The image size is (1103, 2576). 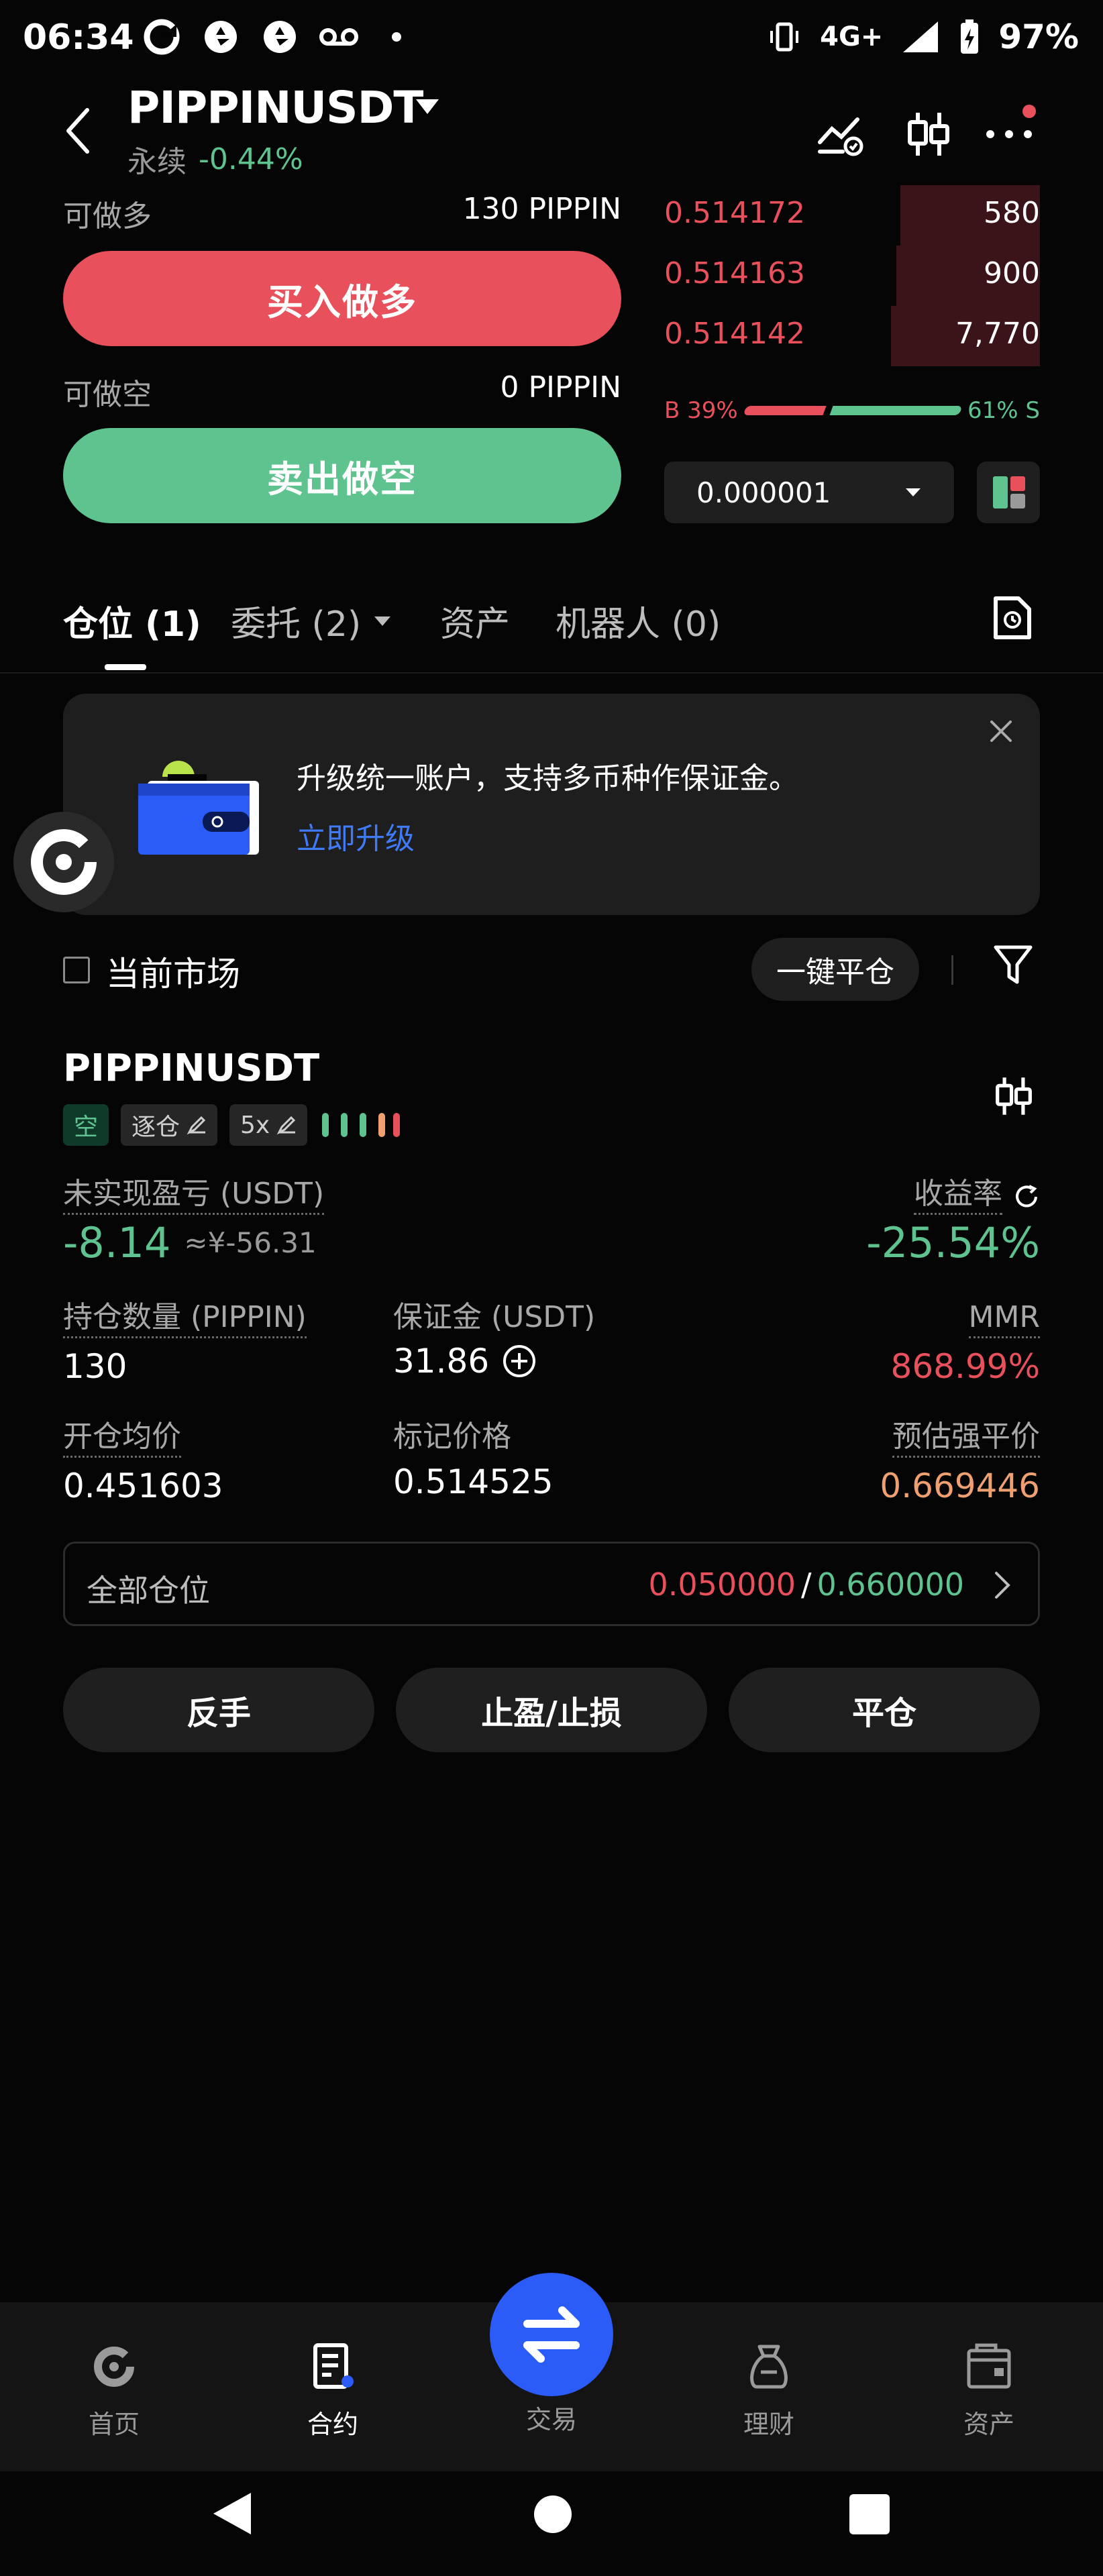 I want to click on unrealized-pnl-label: 未实现盈亏 (USDT), so click(x=194, y=1196).